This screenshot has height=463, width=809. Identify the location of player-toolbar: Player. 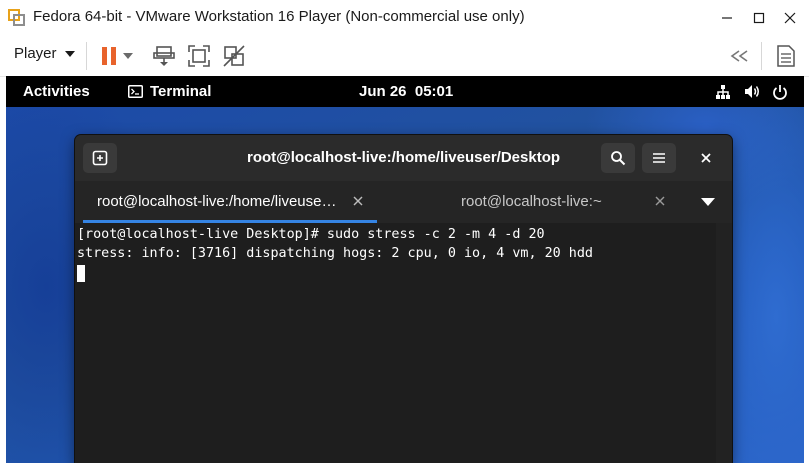
(404, 56).